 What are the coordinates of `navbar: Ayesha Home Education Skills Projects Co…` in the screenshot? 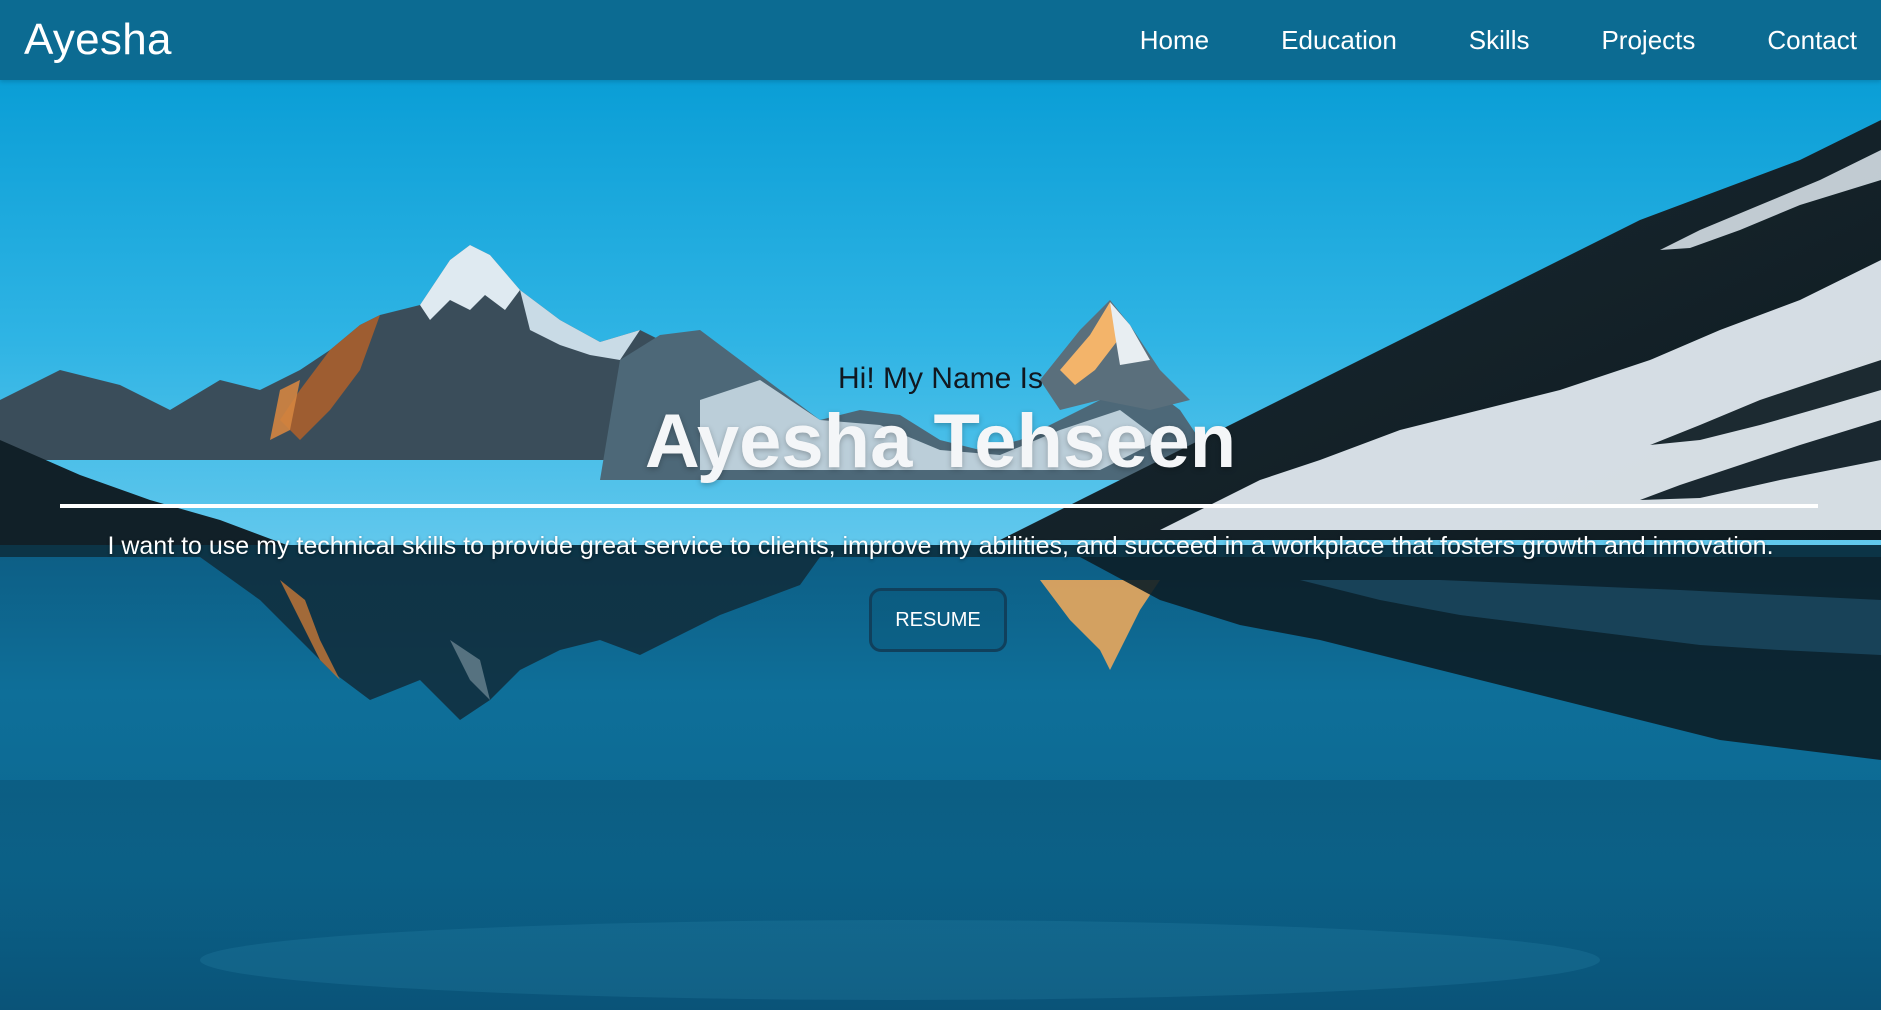 It's located at (940, 40).